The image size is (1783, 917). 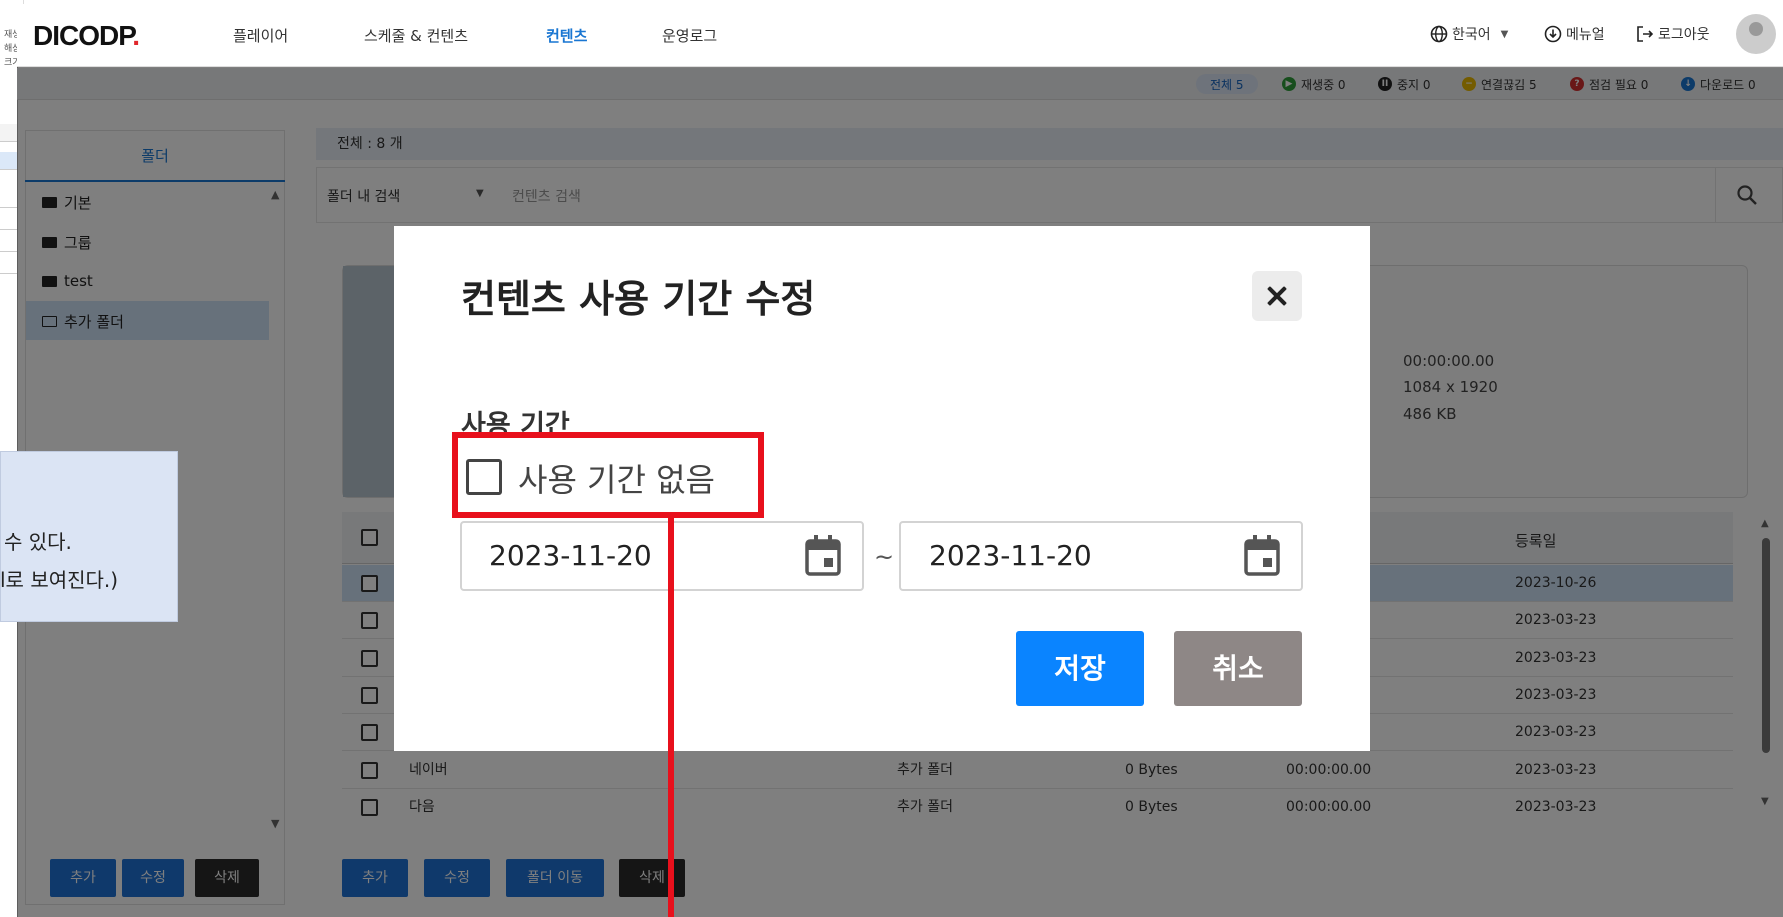 I want to click on annotation-pointer-line, so click(x=671, y=717).